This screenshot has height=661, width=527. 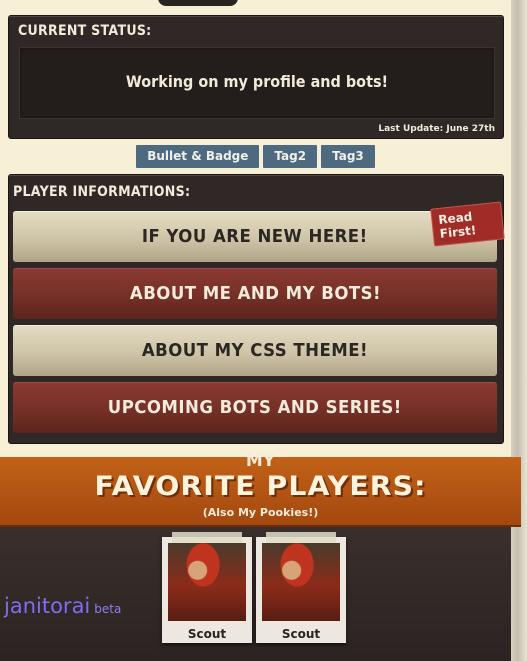 I want to click on css-theme-button: ABOUT MY CSS THEME!, so click(x=255, y=350).